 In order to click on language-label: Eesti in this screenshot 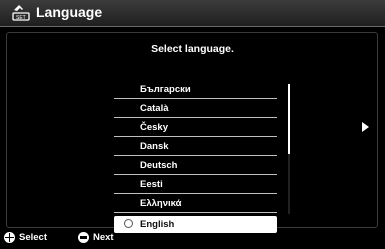, I will do `click(151, 184)`.